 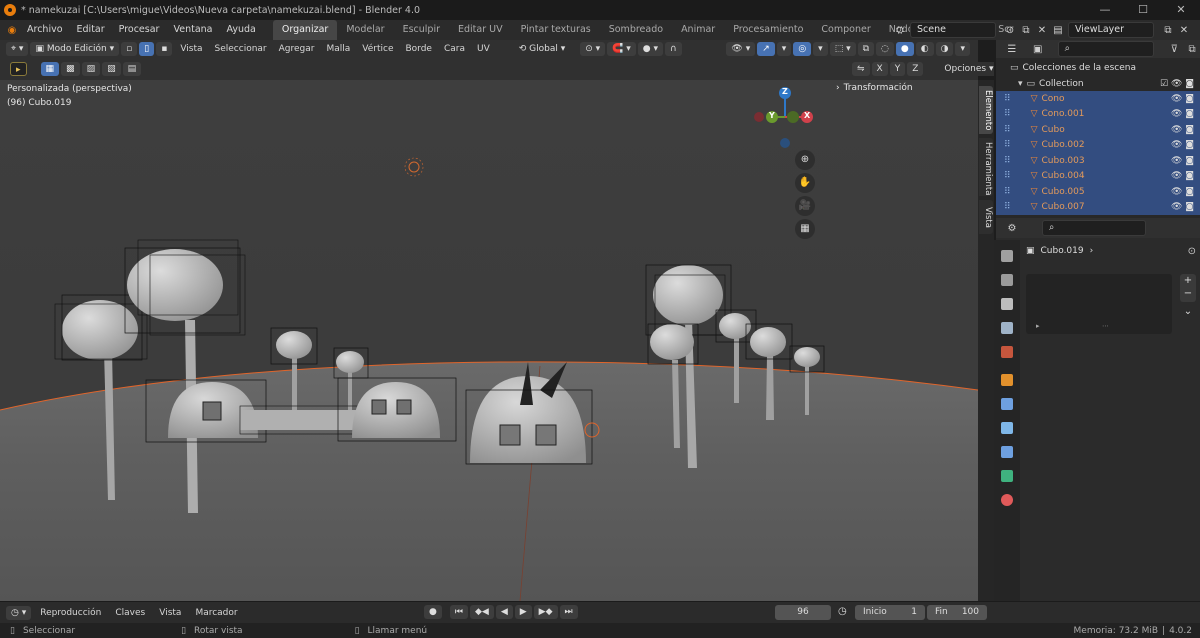 What do you see at coordinates (111, 69) in the screenshot?
I see `select-invert-button: ▧` at bounding box center [111, 69].